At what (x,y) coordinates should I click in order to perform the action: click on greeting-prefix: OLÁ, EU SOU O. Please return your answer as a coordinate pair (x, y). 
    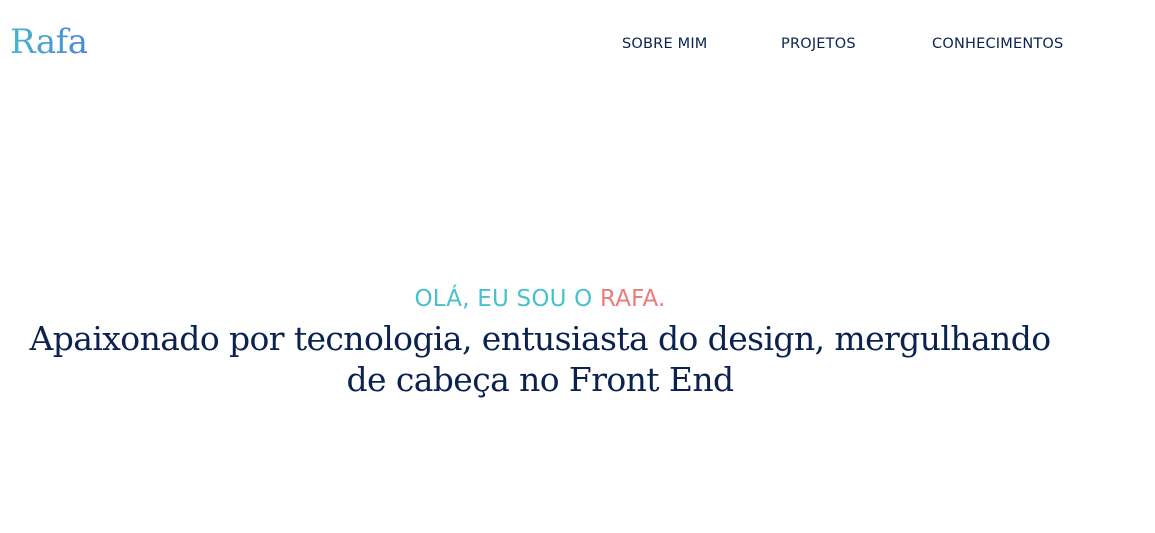
    Looking at the image, I should click on (507, 299).